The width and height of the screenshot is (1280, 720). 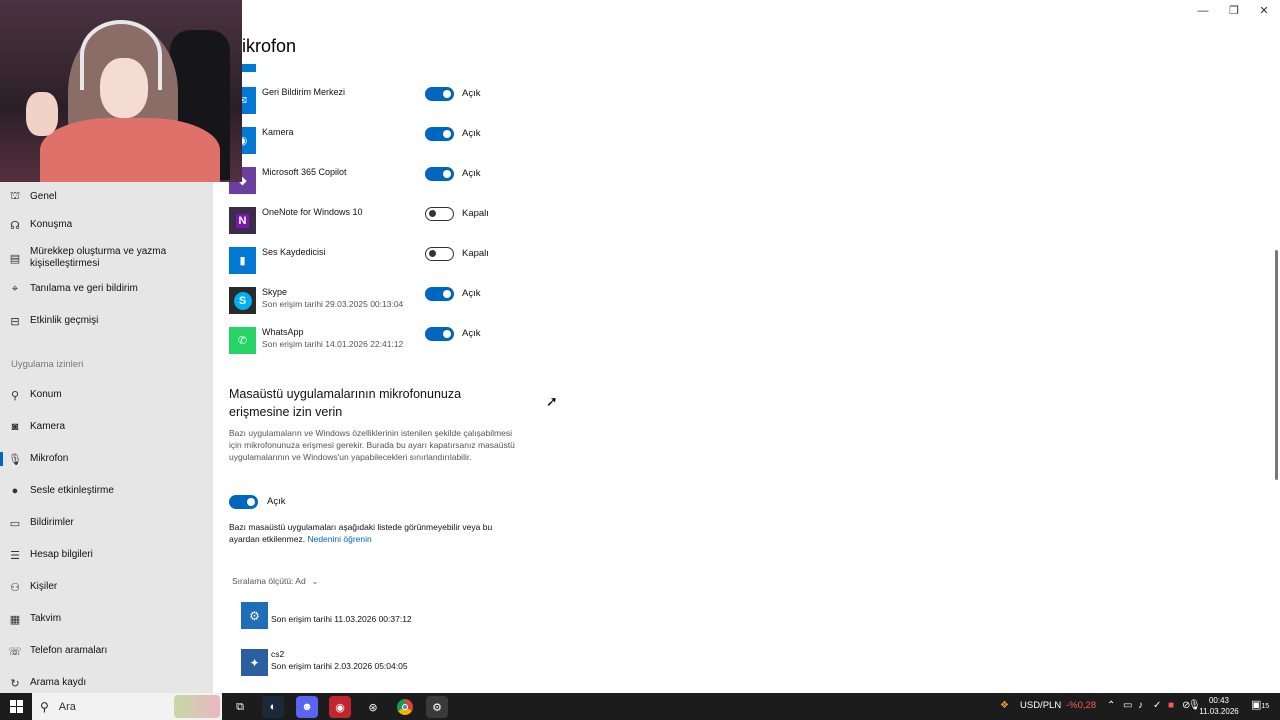 I want to click on lock-icon: ⛫, so click(x=15, y=196).